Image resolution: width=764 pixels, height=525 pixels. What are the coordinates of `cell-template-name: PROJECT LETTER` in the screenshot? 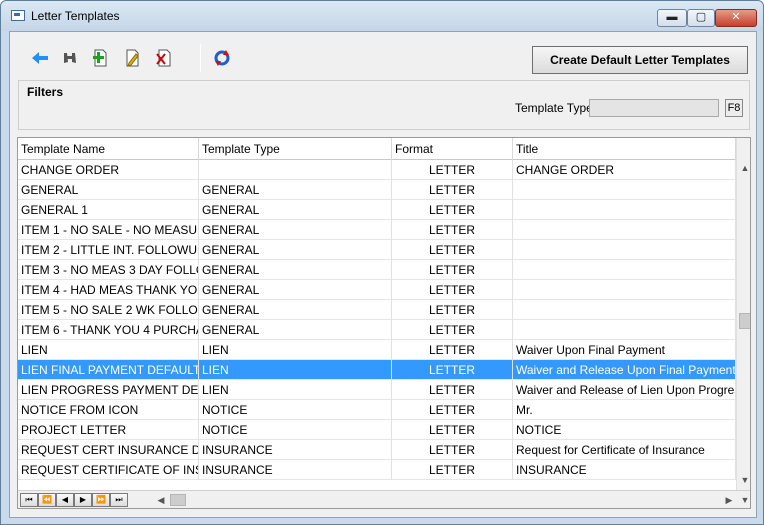 It's located at (108, 430).